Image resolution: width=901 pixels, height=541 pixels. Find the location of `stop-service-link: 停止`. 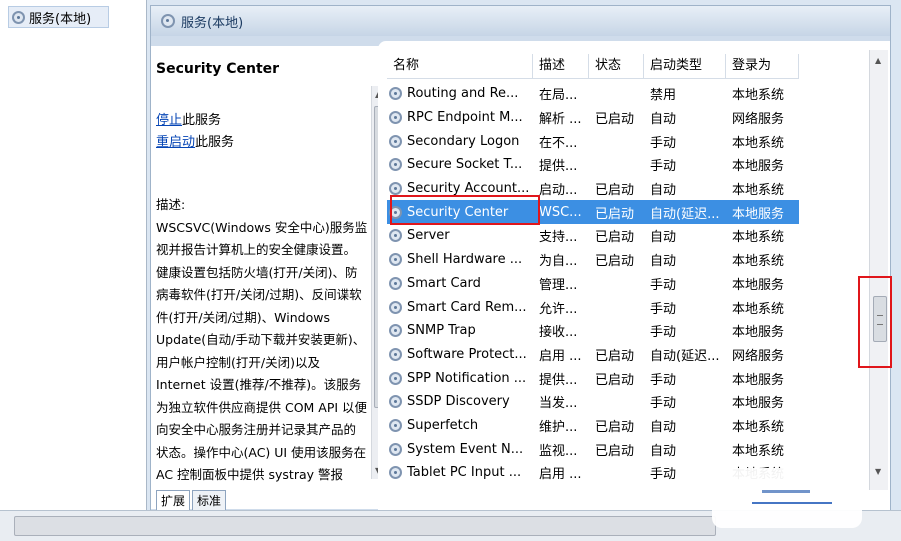

stop-service-link: 停止 is located at coordinates (169, 120).